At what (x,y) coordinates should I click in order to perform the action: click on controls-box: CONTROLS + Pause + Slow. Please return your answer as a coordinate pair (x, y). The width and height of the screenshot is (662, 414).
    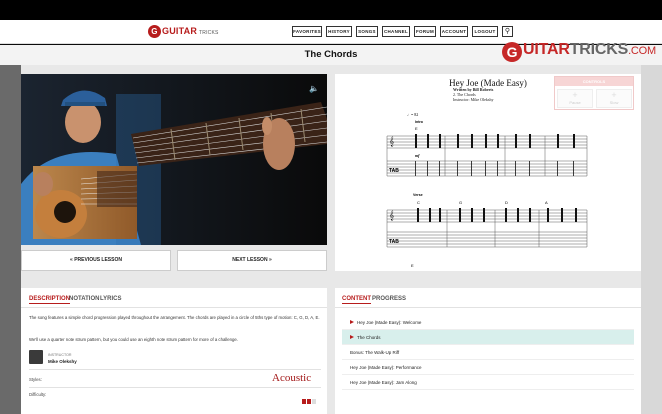
    Looking at the image, I should click on (594, 93).